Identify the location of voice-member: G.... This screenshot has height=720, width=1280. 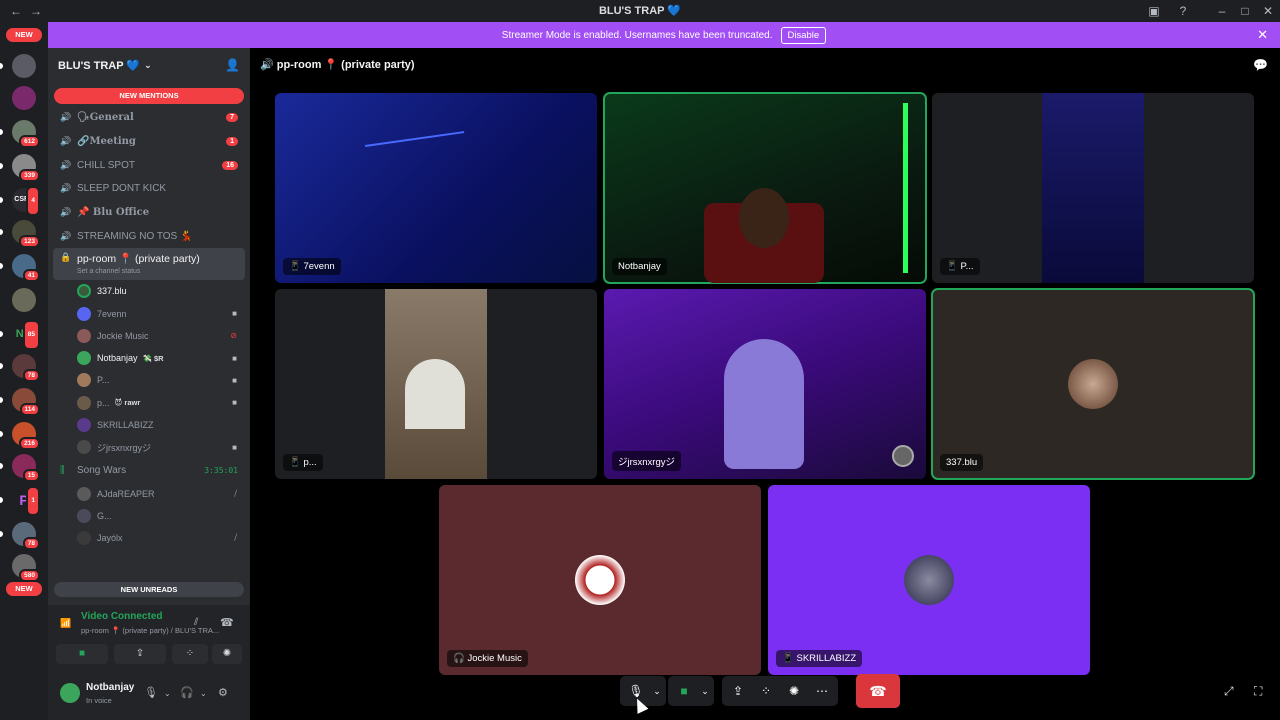
(149, 516).